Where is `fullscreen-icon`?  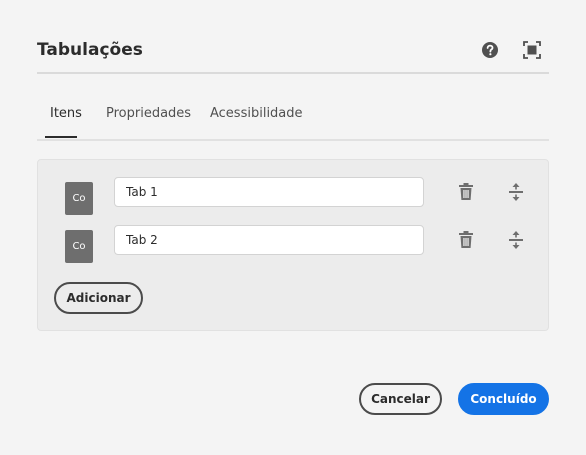
fullscreen-icon is located at coordinates (532, 50).